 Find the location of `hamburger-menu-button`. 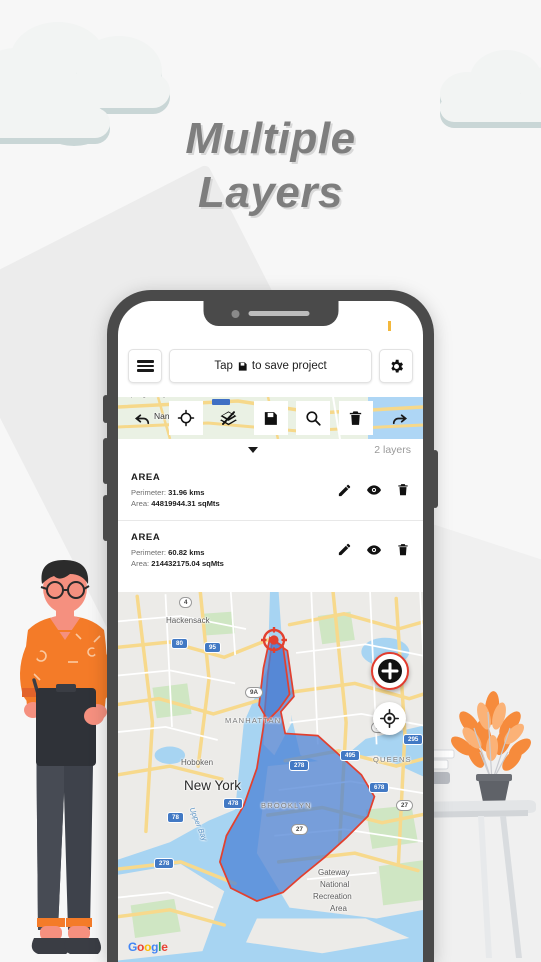

hamburger-menu-button is located at coordinates (145, 366).